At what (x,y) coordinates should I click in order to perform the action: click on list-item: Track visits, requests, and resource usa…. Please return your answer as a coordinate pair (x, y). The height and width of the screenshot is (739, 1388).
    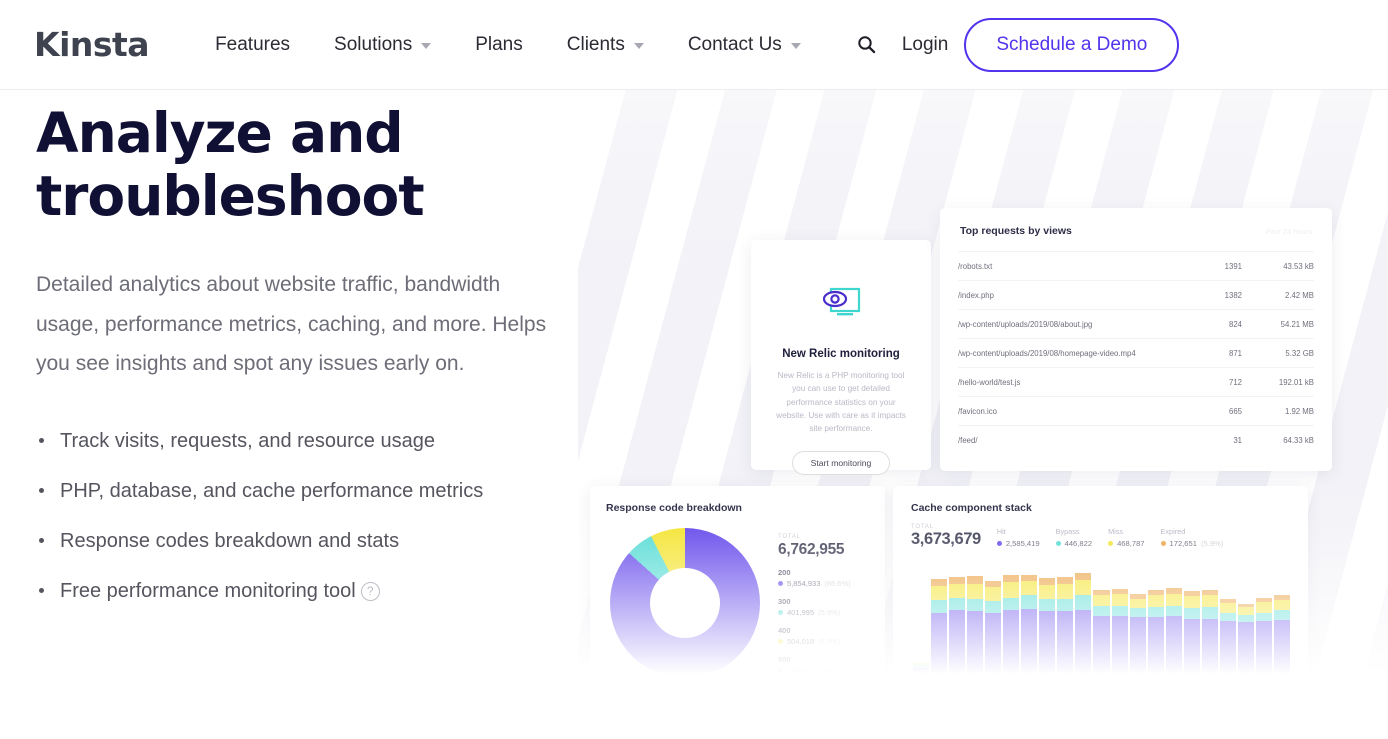
    Looking at the image, I should click on (306, 441).